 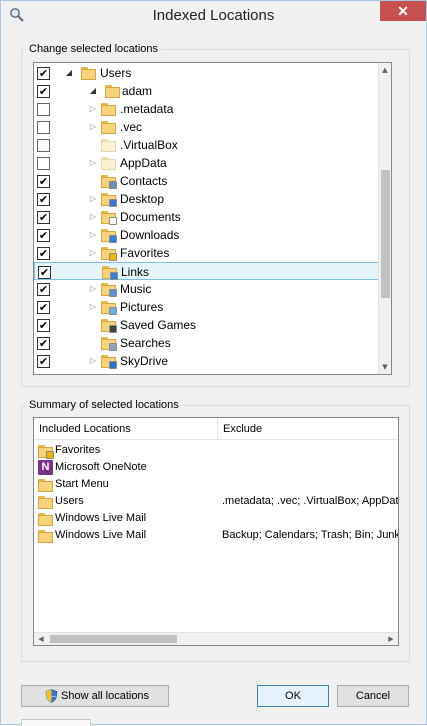 I want to click on tree-item-adam: ✔ ◢ adam, so click(x=207, y=91).